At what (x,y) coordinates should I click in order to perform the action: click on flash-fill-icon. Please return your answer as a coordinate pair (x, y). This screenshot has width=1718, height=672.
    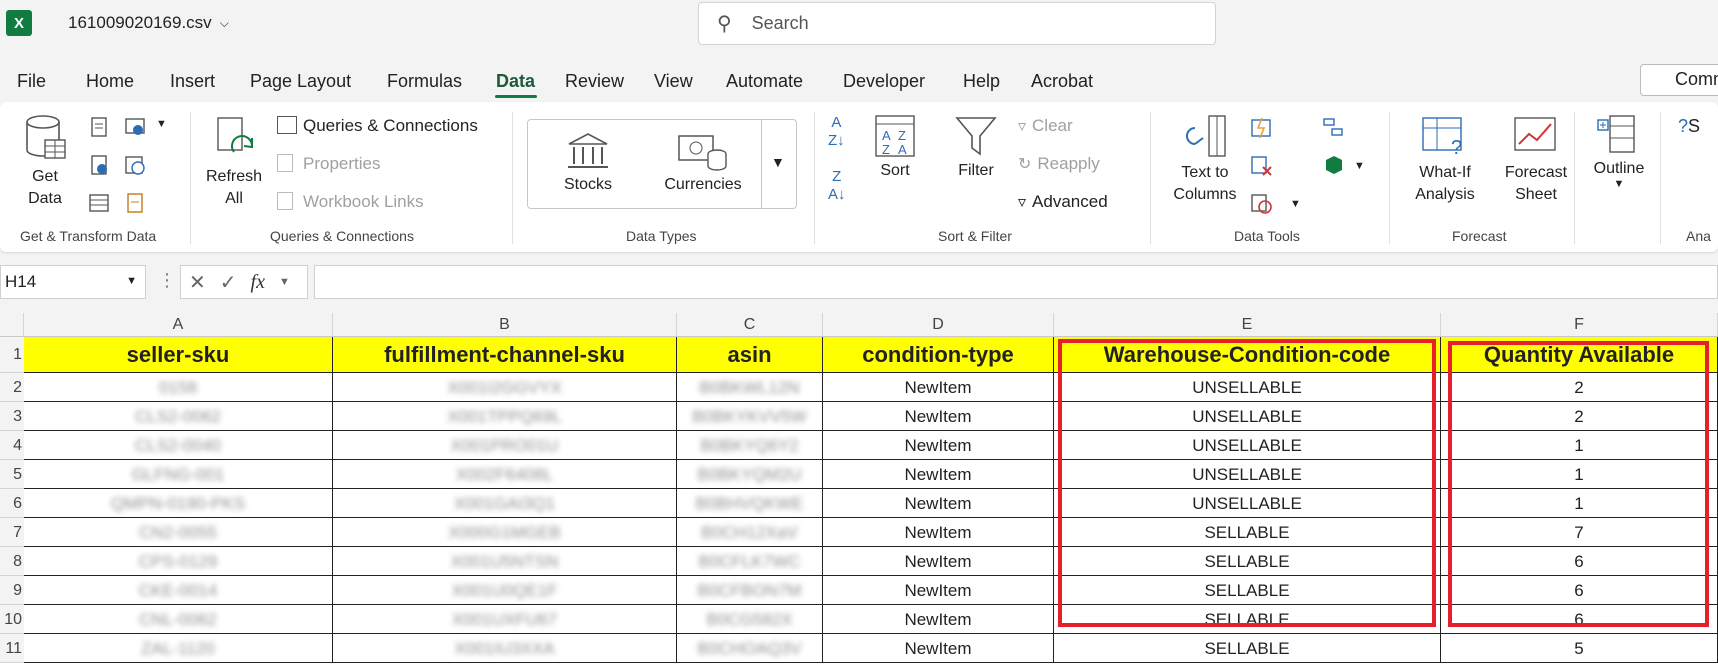
    Looking at the image, I should click on (1261, 127).